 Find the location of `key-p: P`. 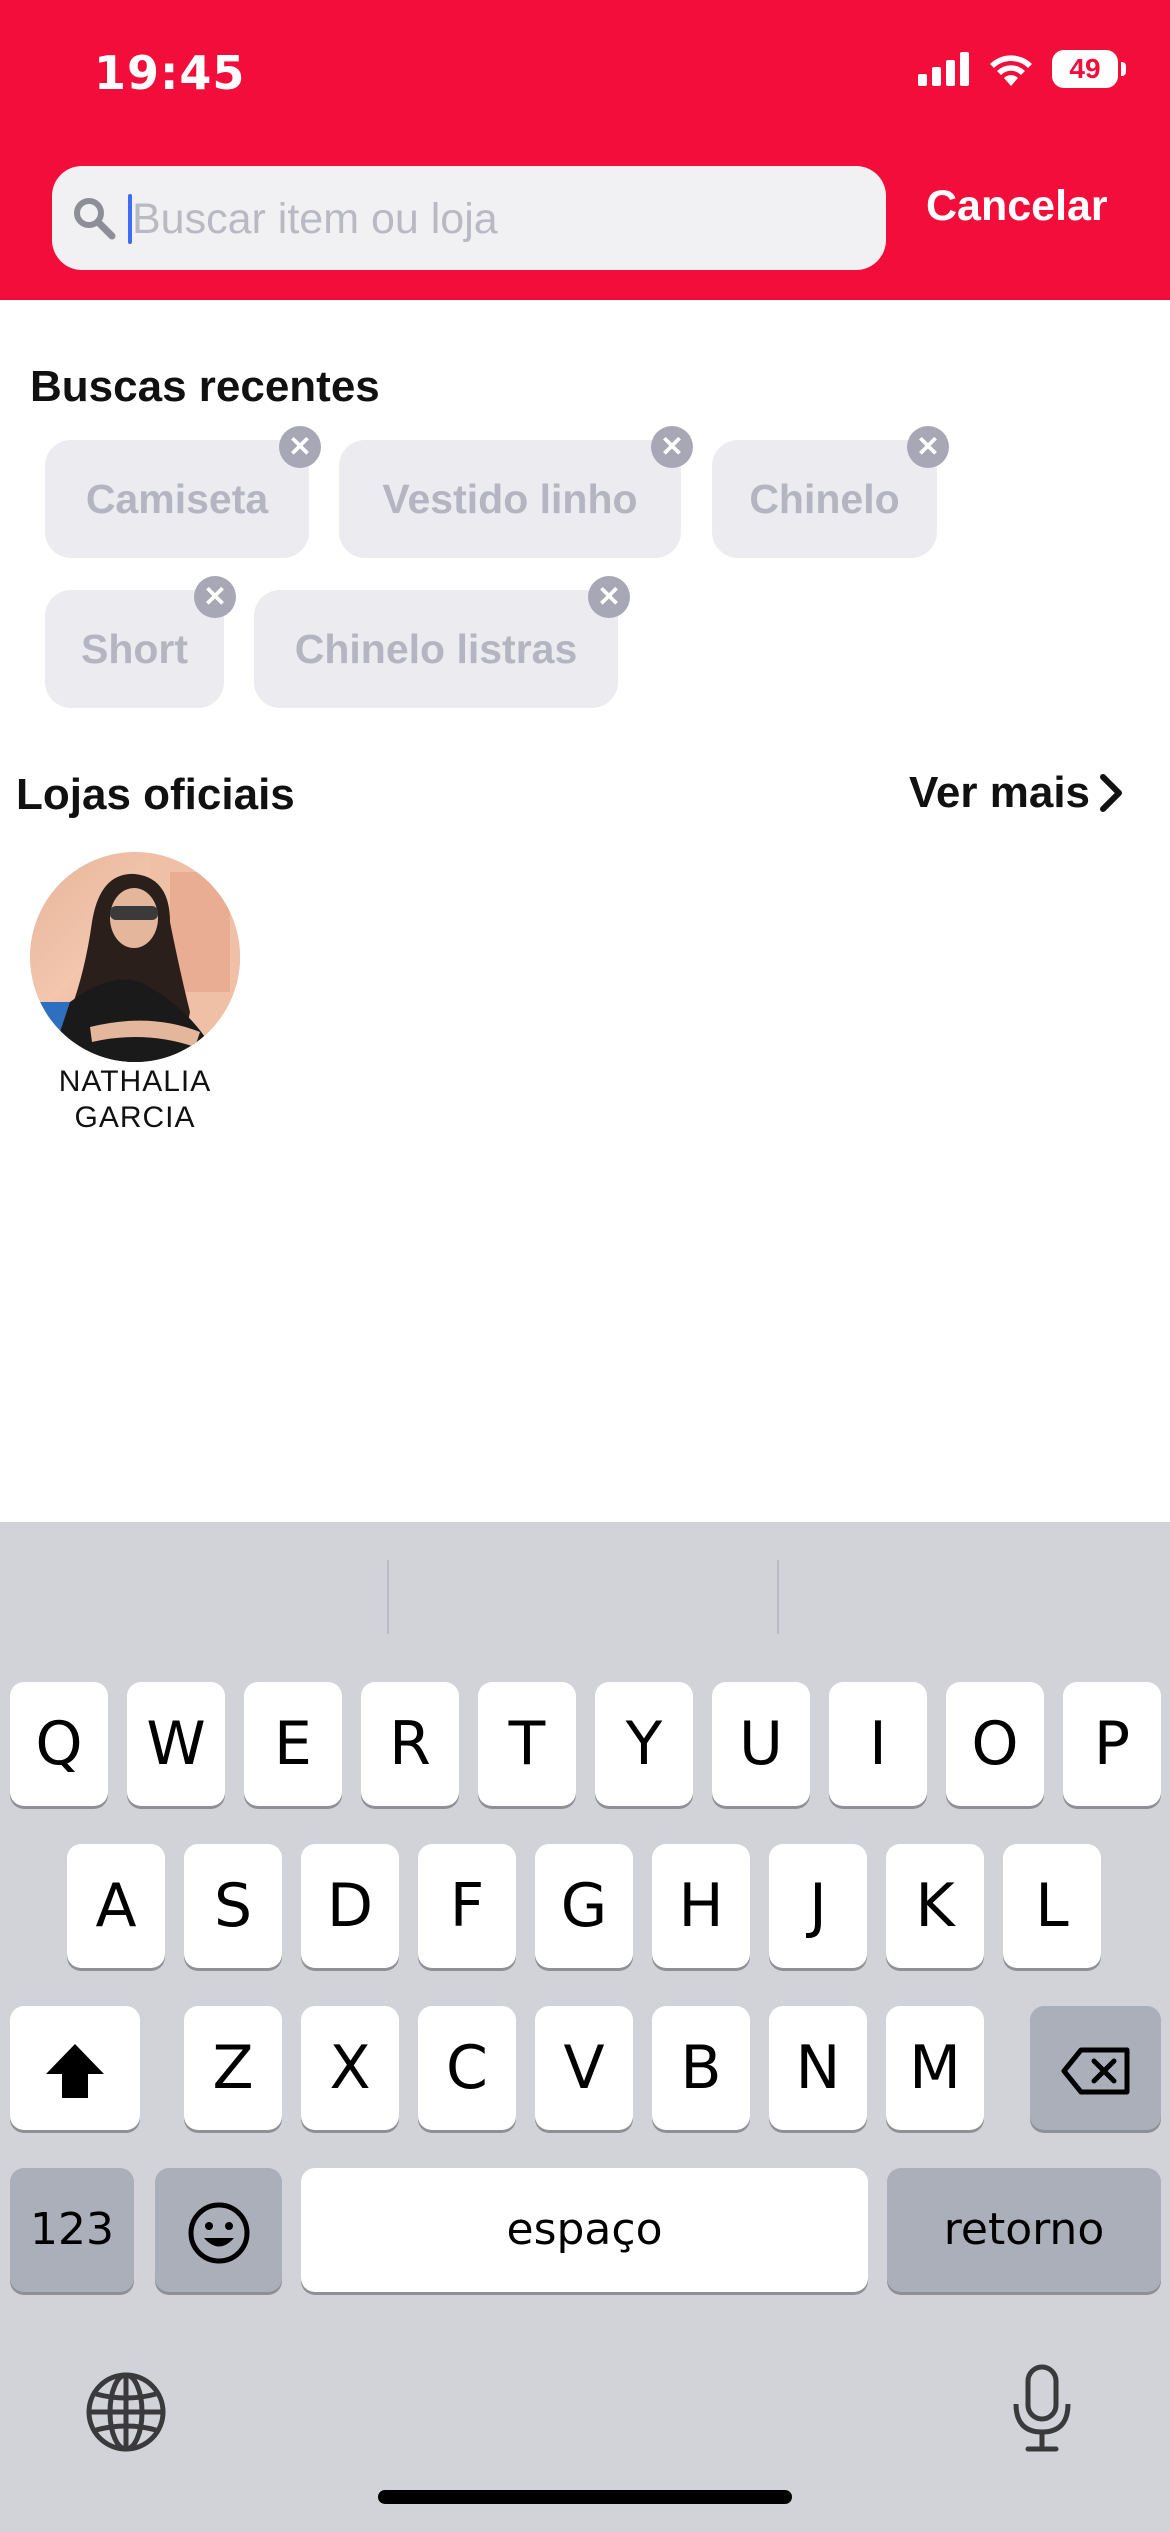

key-p: P is located at coordinates (1112, 1744).